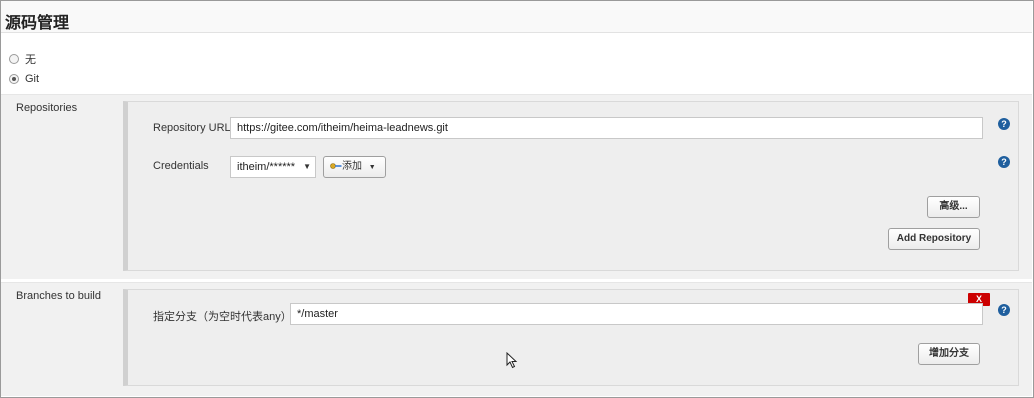 This screenshot has width=1034, height=398. I want to click on add-credentials-label: 添加, so click(352, 166).